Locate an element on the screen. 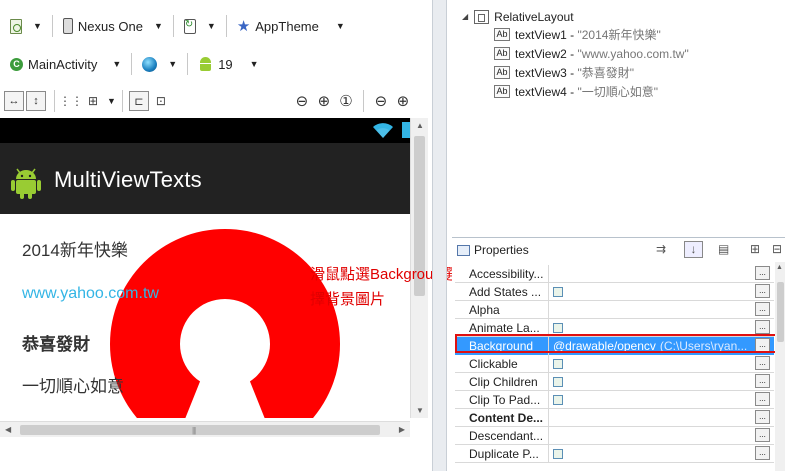  device-label: Nexus One is located at coordinates (110, 26).